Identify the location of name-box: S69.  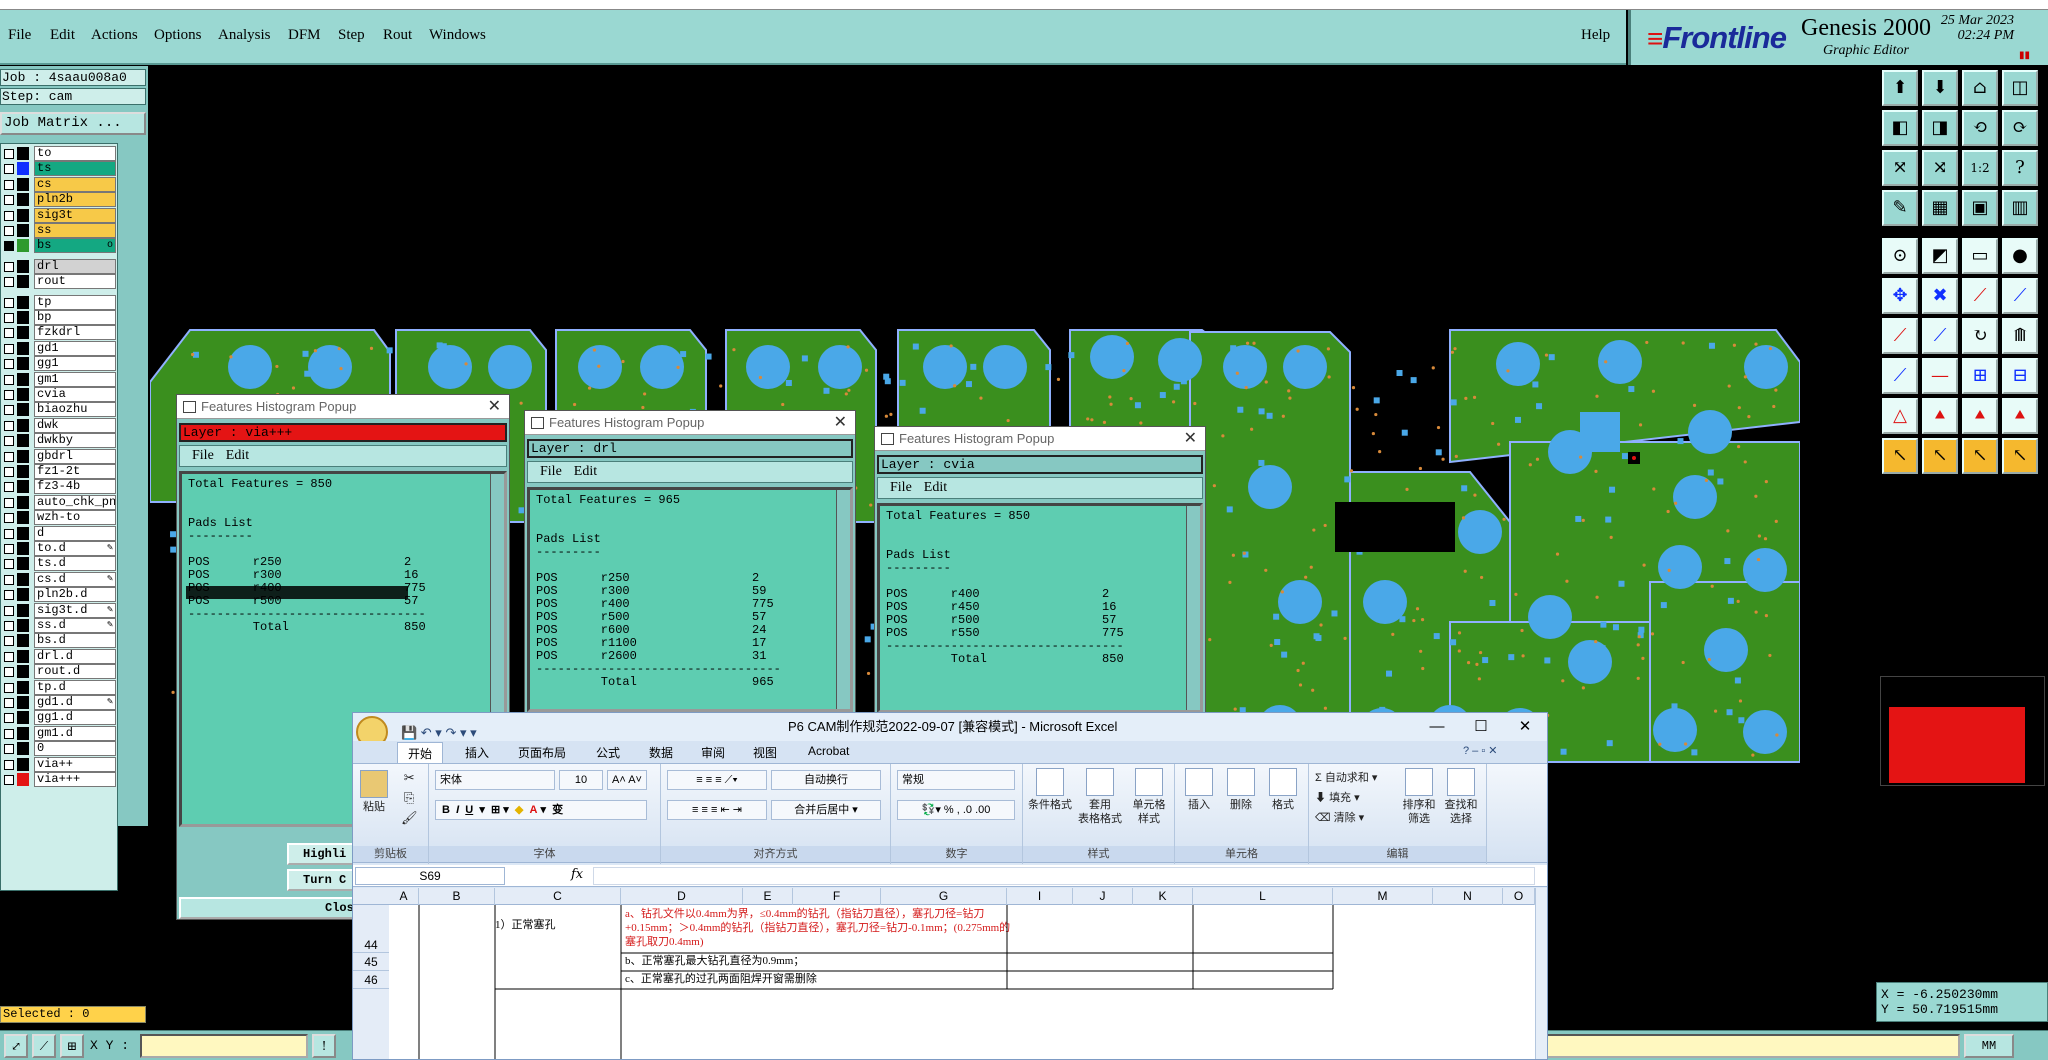
(430, 876).